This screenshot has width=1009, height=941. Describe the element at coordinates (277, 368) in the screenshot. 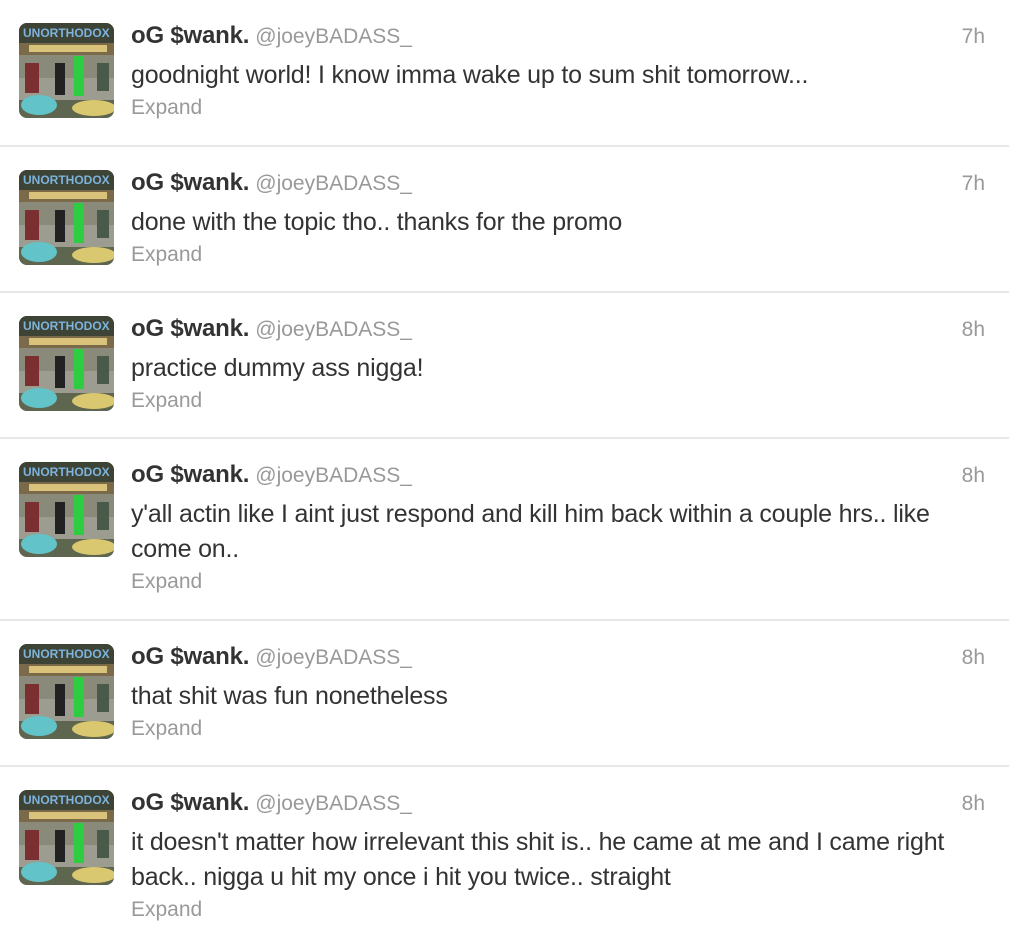

I see `tweet-text: practice dummy ass nigga!` at that location.